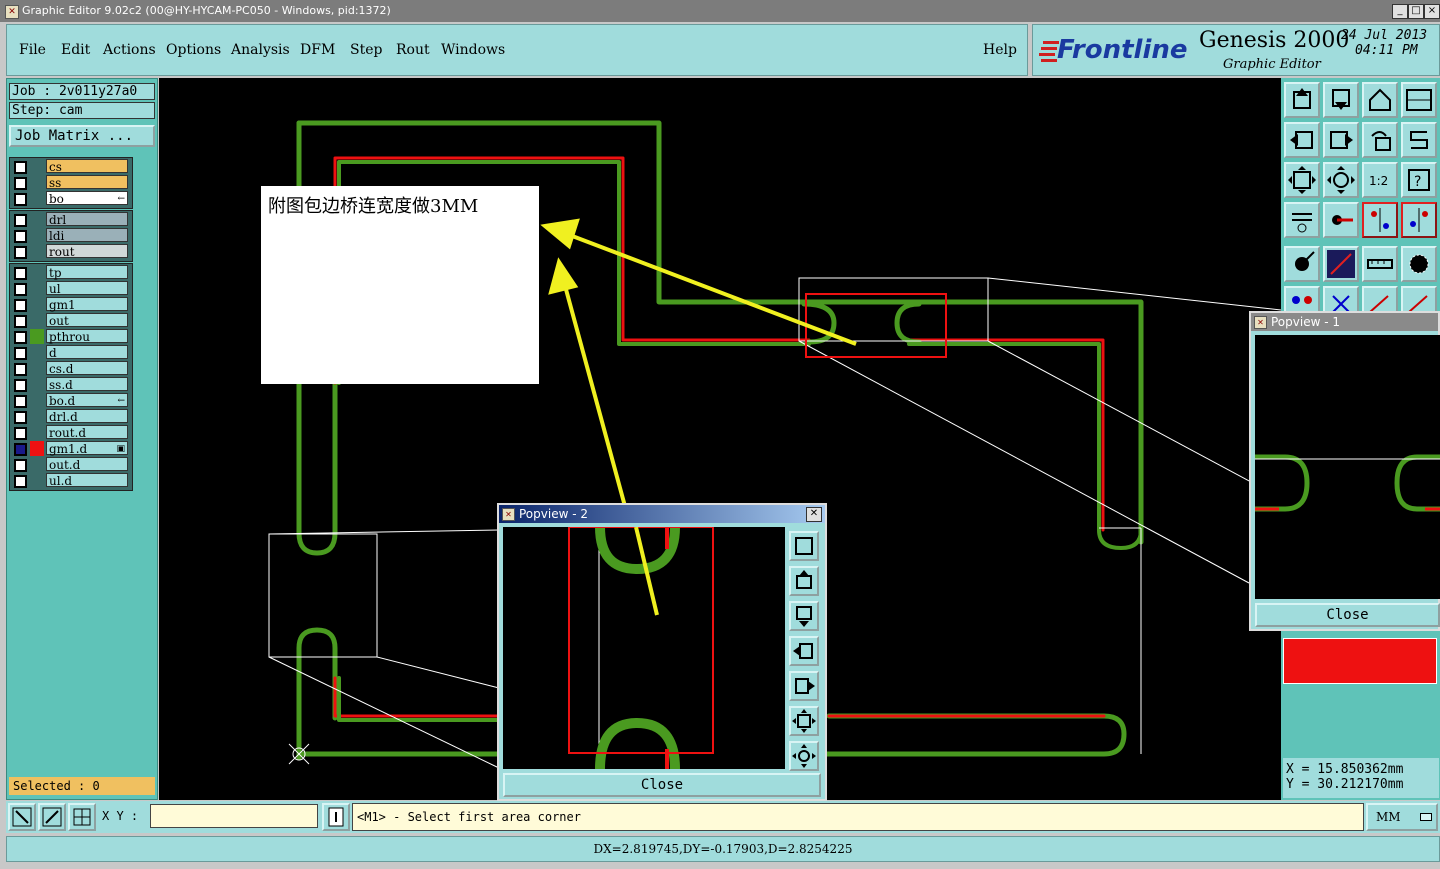 Image resolution: width=1440 pixels, height=869 pixels. What do you see at coordinates (193, 50) in the screenshot?
I see `menu-options: Options` at bounding box center [193, 50].